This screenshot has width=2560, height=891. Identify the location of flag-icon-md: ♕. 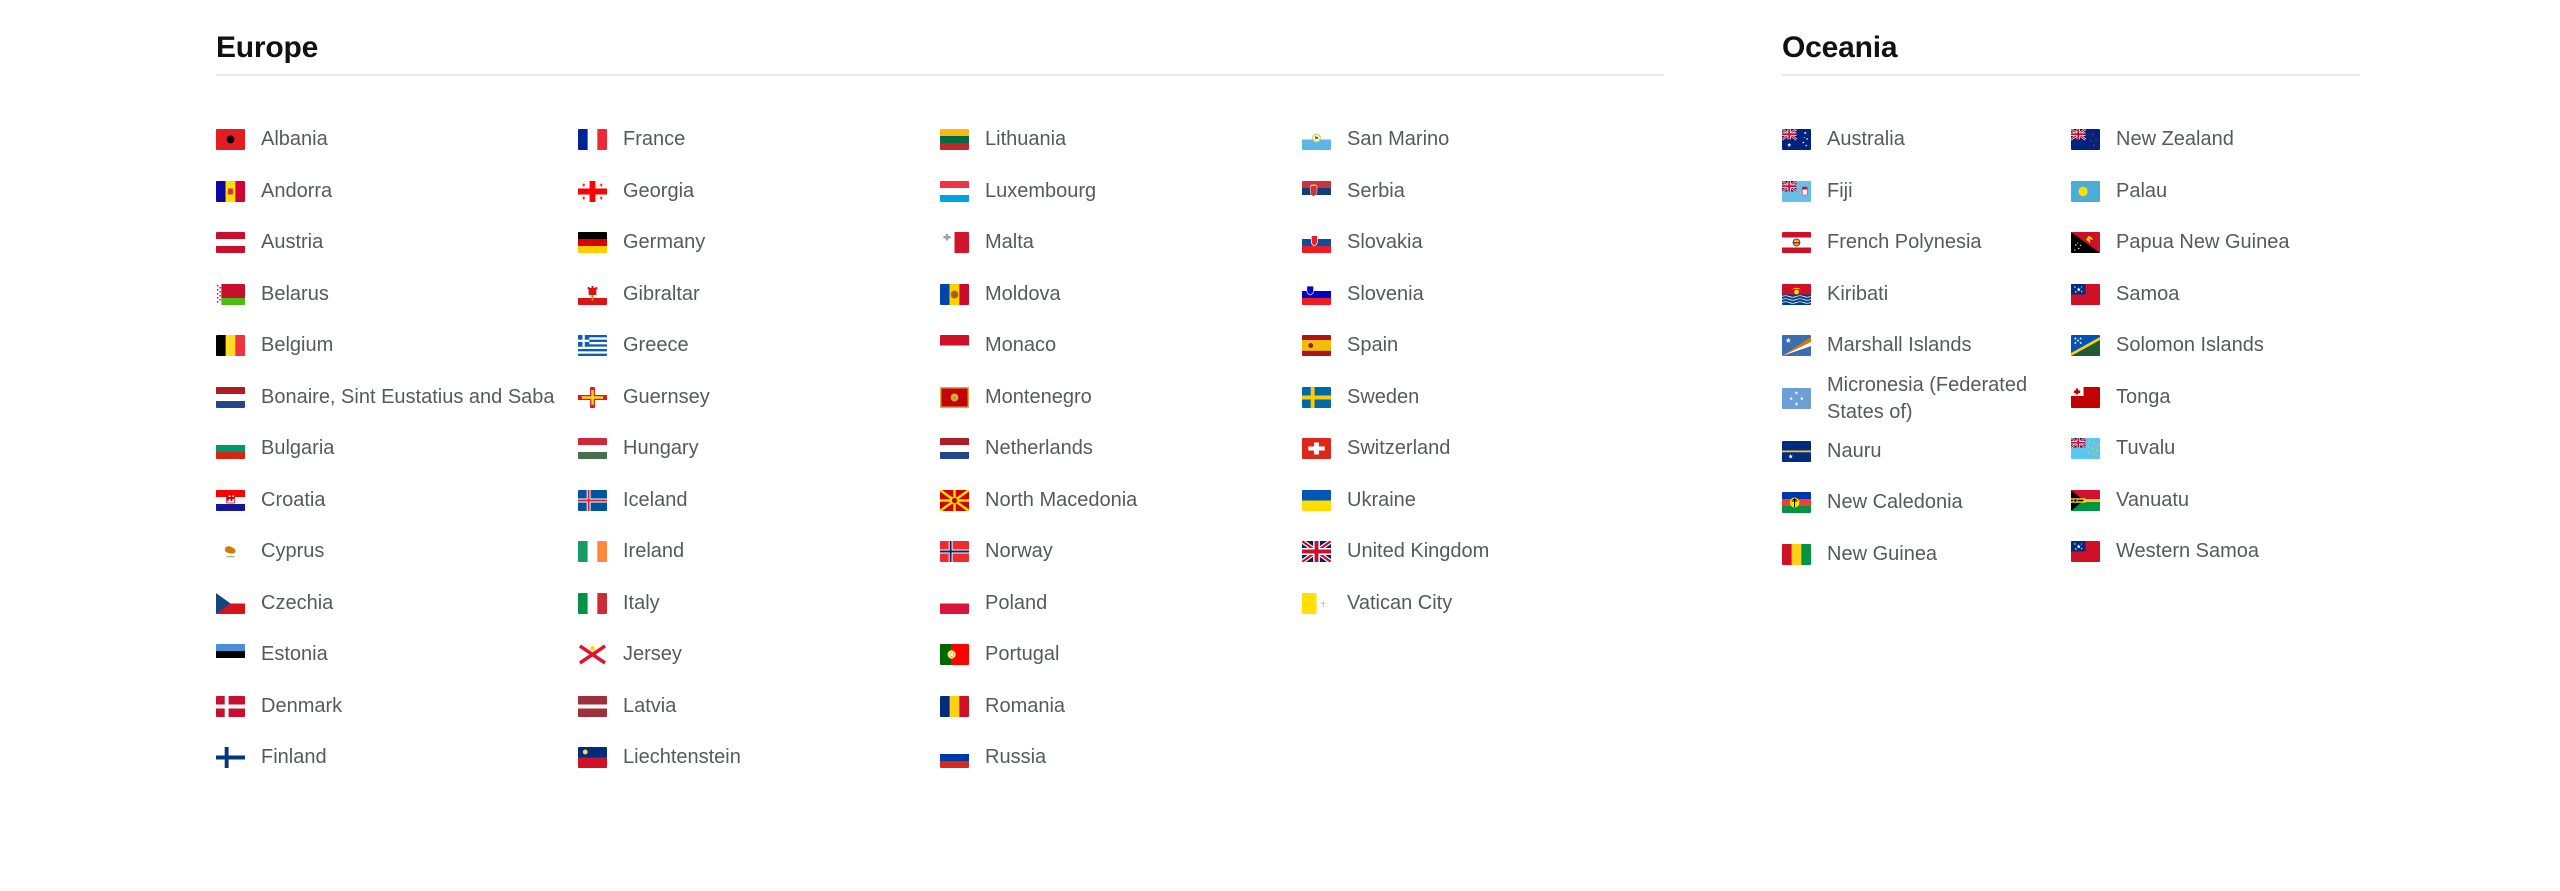
(954, 294).